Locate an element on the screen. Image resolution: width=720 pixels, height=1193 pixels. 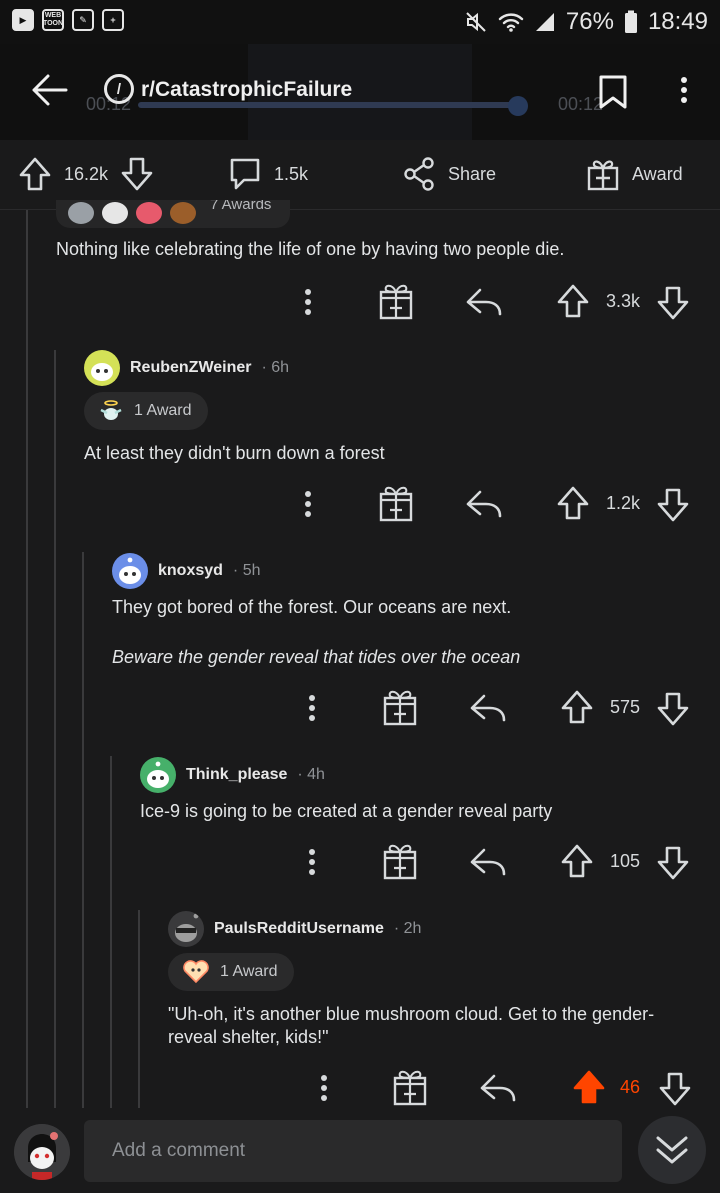
post-vote-group: 16.2k is located at coordinates (86, 174).